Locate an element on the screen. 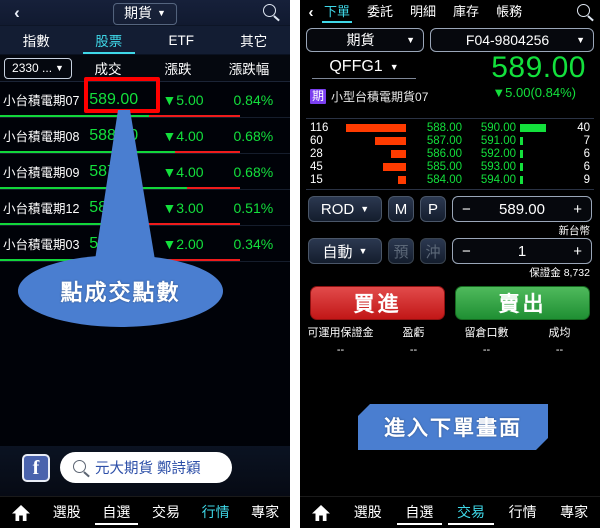 The height and width of the screenshot is (528, 600). ask-price: 594.00 is located at coordinates (489, 180).